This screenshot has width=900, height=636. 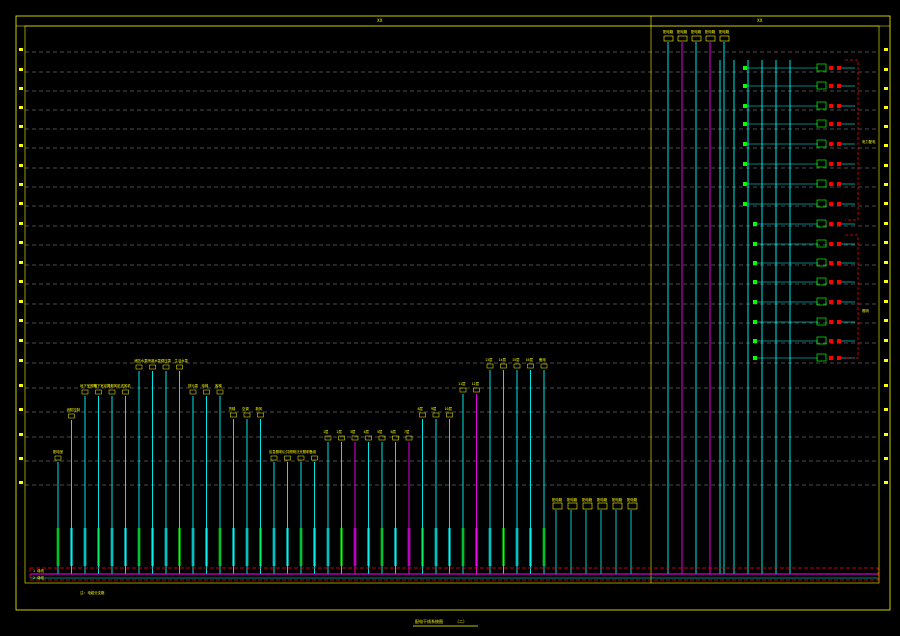 I want to click on bus-label-top: 1 母线, so click(x=38, y=570).